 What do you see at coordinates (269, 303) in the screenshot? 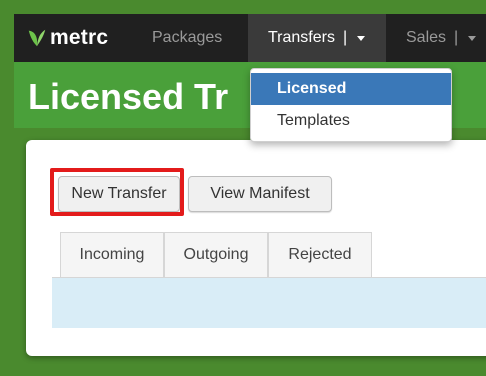
I see `tab-content-area` at bounding box center [269, 303].